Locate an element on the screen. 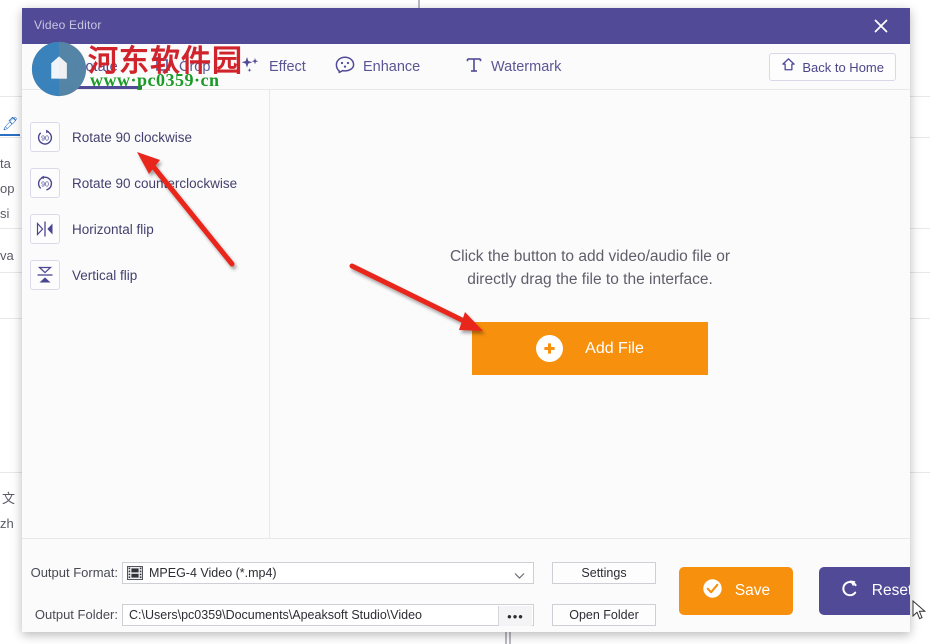 The width and height of the screenshot is (930, 644). sidebar-item-rotate-ccw: 90 Rotate 90 counterclockwise is located at coordinates (133, 183).